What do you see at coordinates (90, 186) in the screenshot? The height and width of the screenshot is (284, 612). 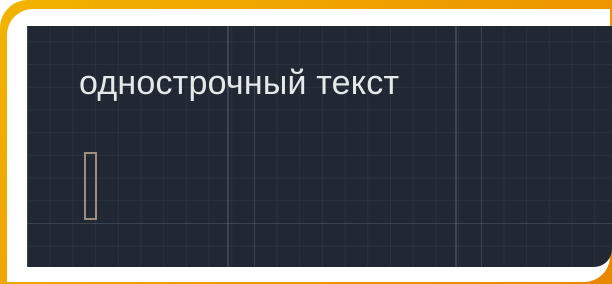 I see `text-cursor-icon` at bounding box center [90, 186].